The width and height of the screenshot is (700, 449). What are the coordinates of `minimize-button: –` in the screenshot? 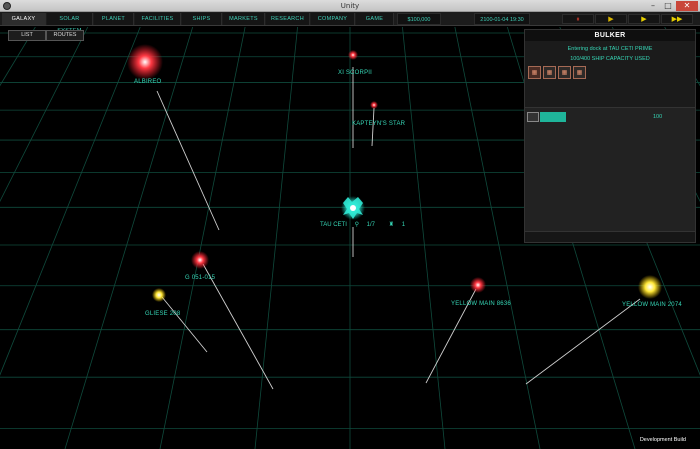 It's located at (653, 6).